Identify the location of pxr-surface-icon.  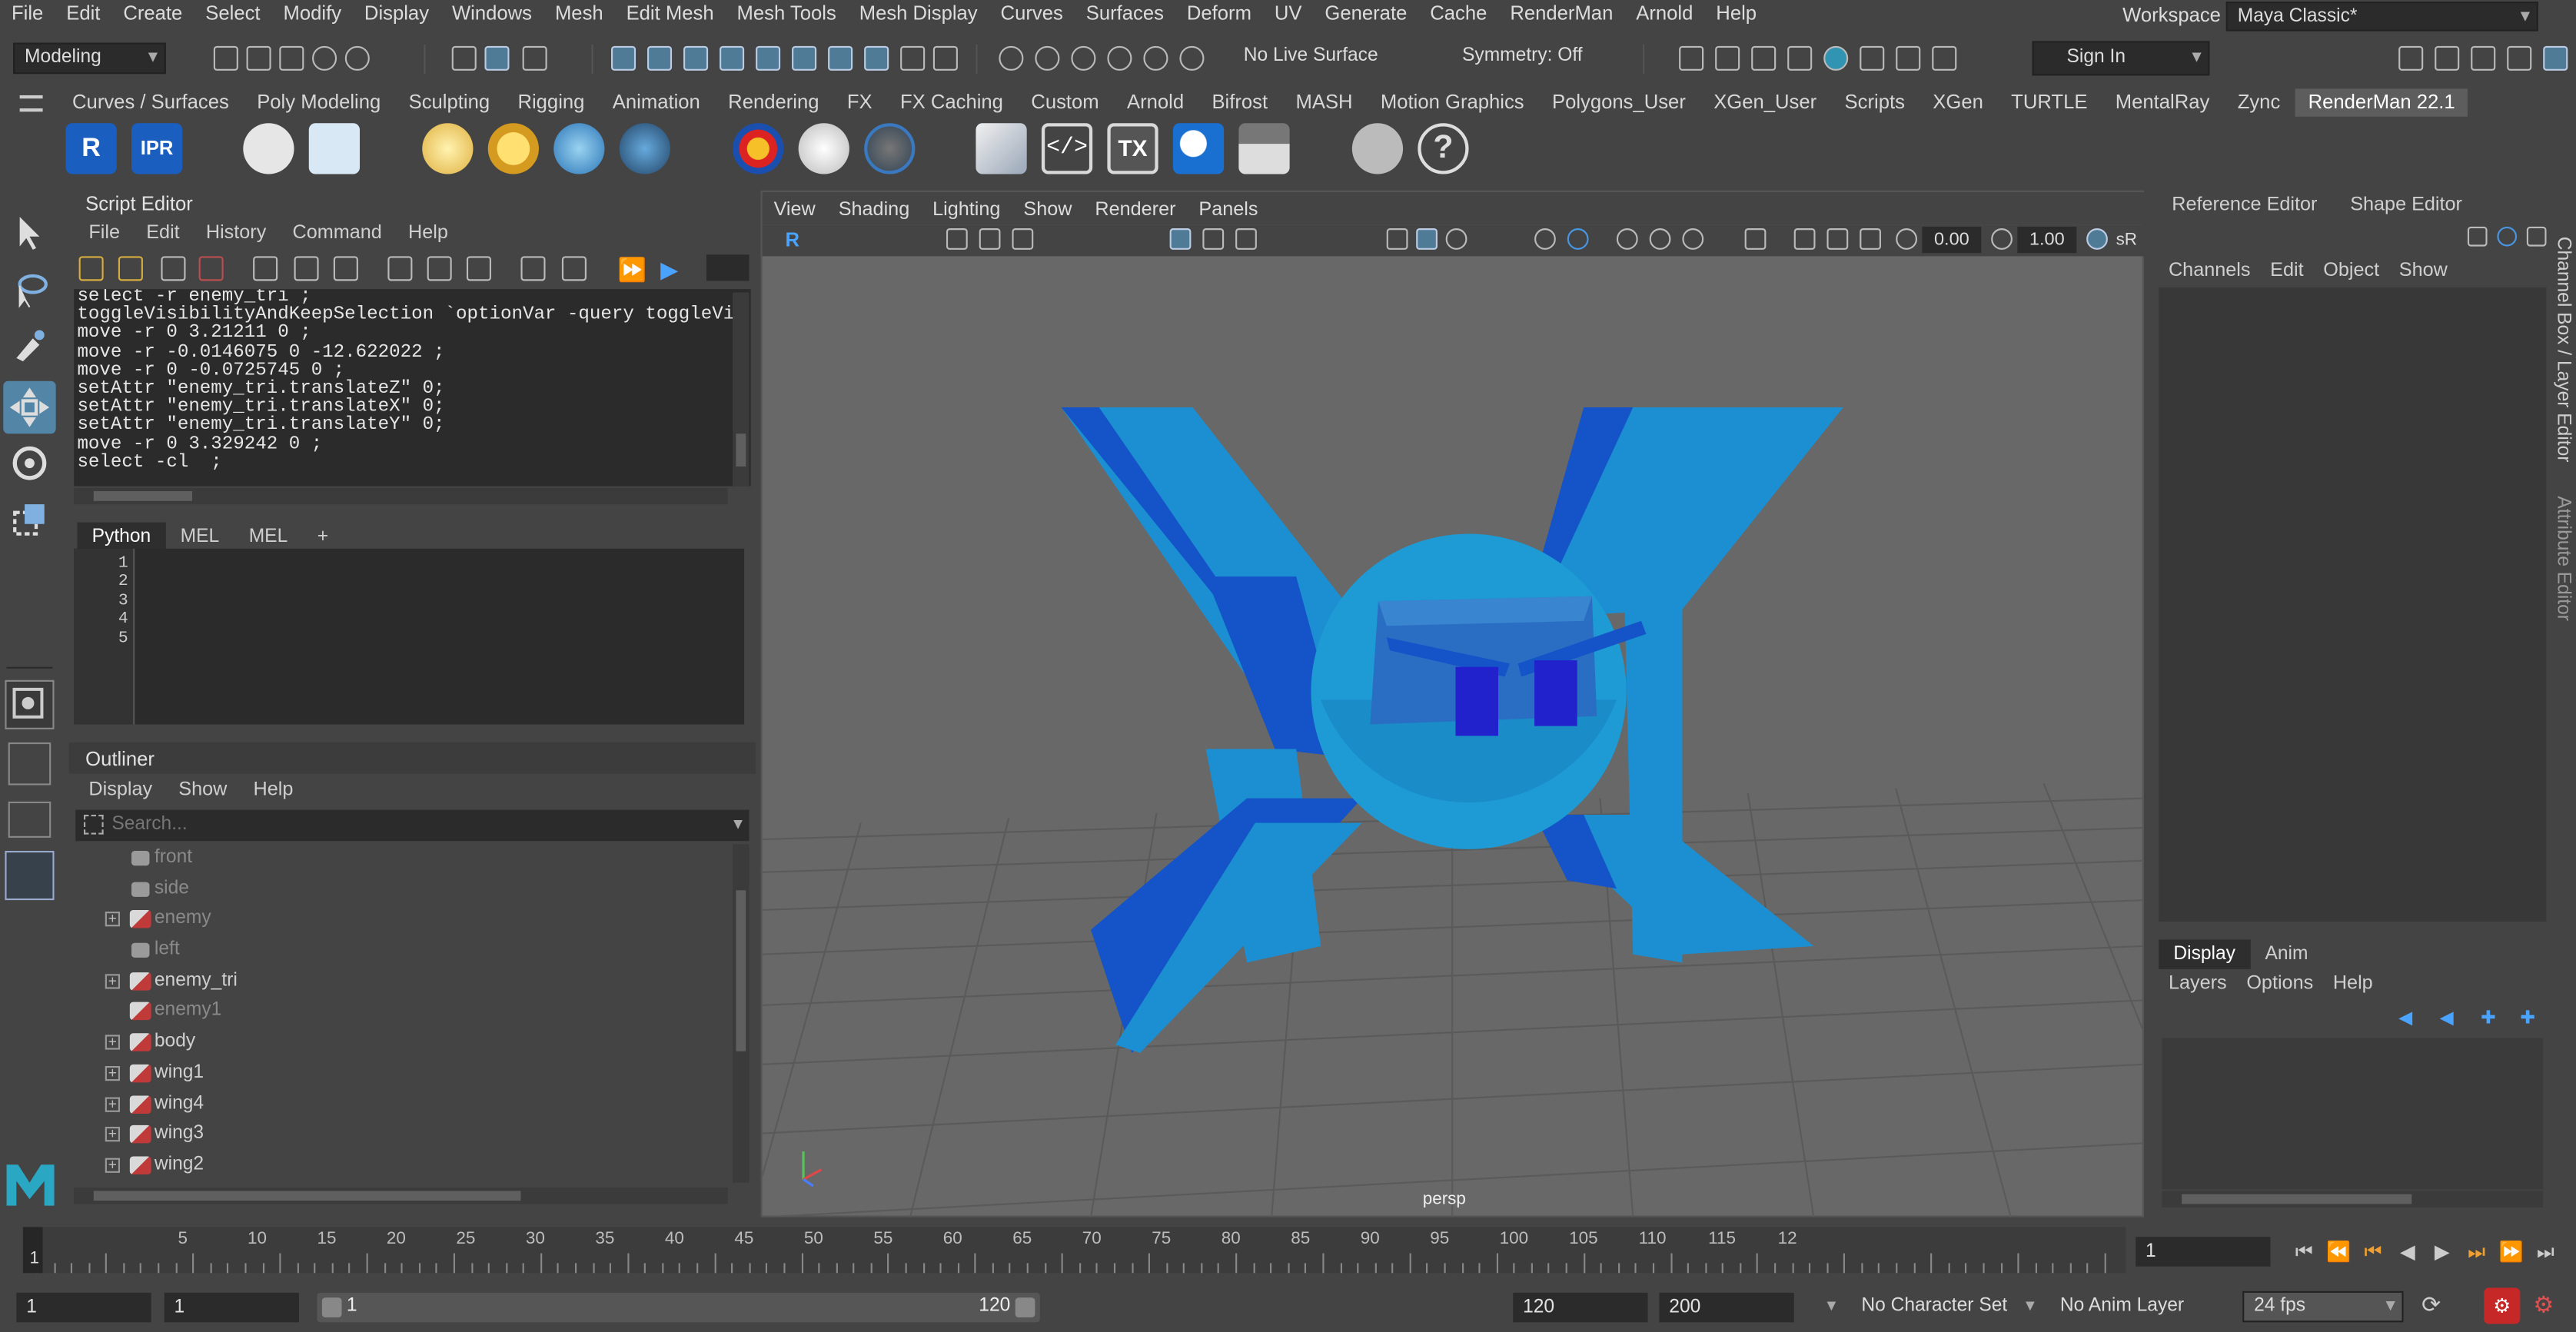
(758, 148).